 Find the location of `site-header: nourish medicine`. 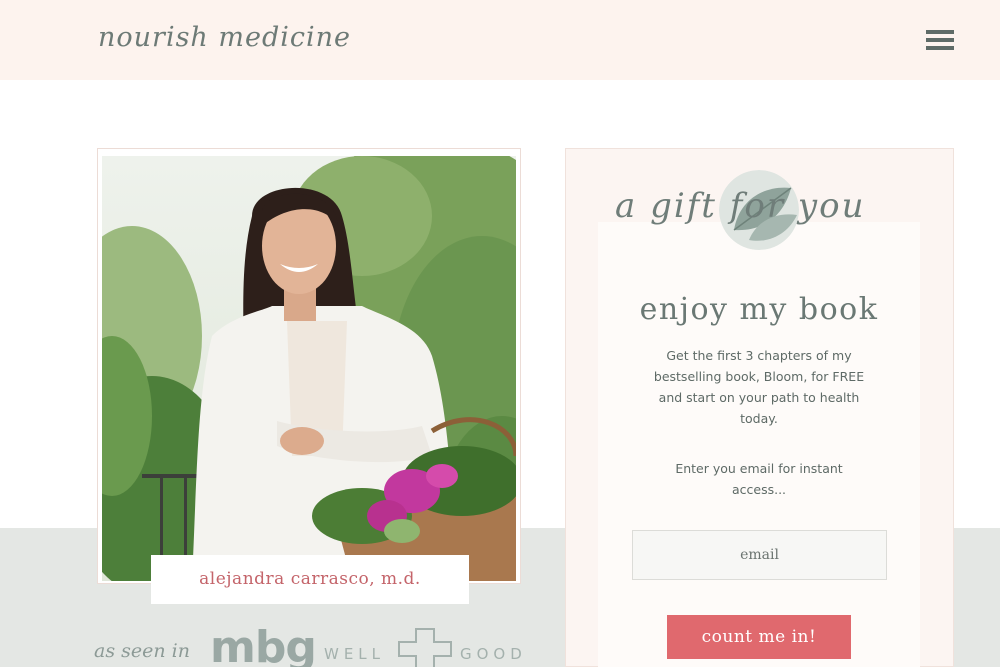

site-header: nourish medicine is located at coordinates (500, 40).